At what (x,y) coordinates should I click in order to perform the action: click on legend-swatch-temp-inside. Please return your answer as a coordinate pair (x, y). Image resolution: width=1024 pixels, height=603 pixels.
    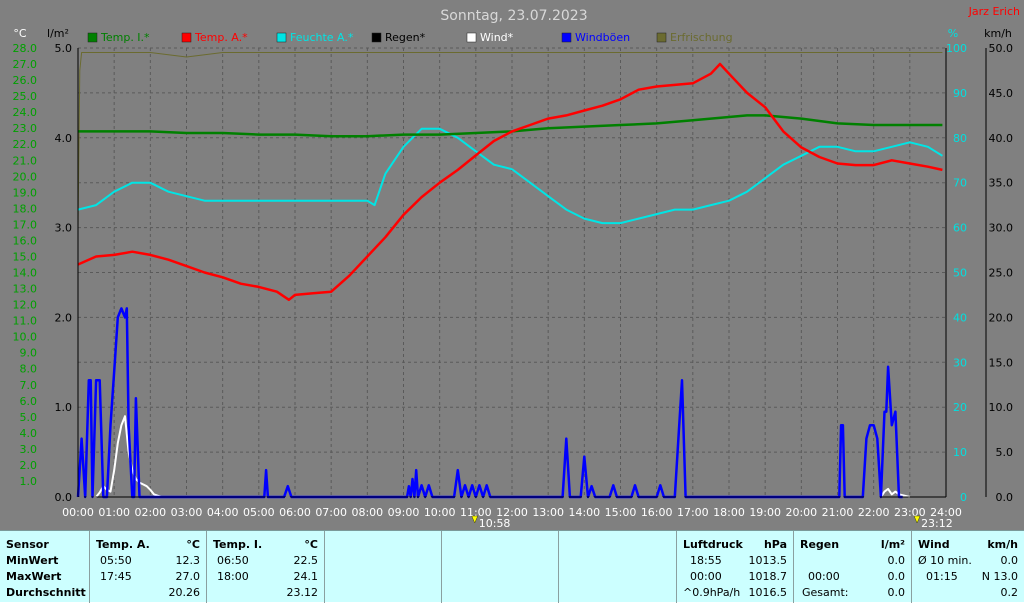
    Looking at the image, I should click on (92, 37).